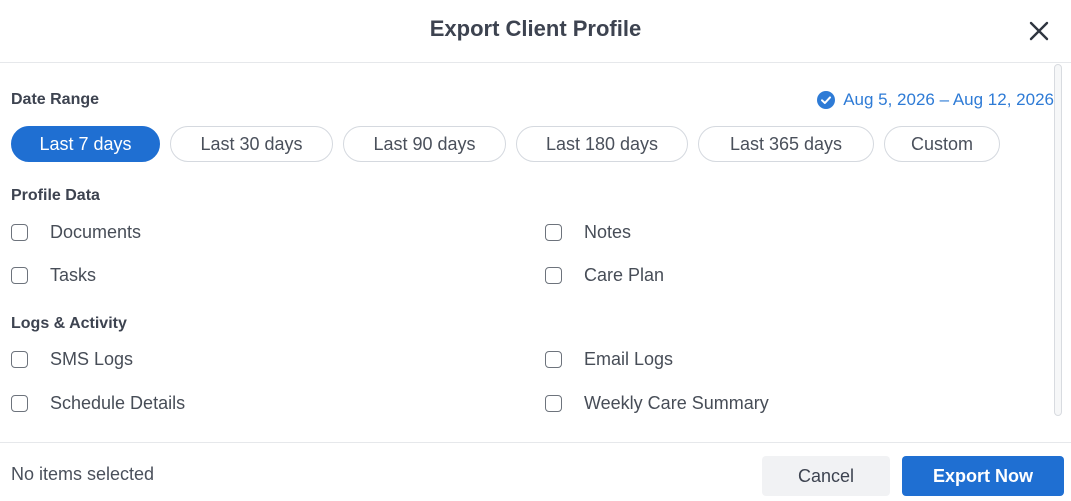  What do you see at coordinates (942, 144) in the screenshot?
I see `chip-custom: Custom` at bounding box center [942, 144].